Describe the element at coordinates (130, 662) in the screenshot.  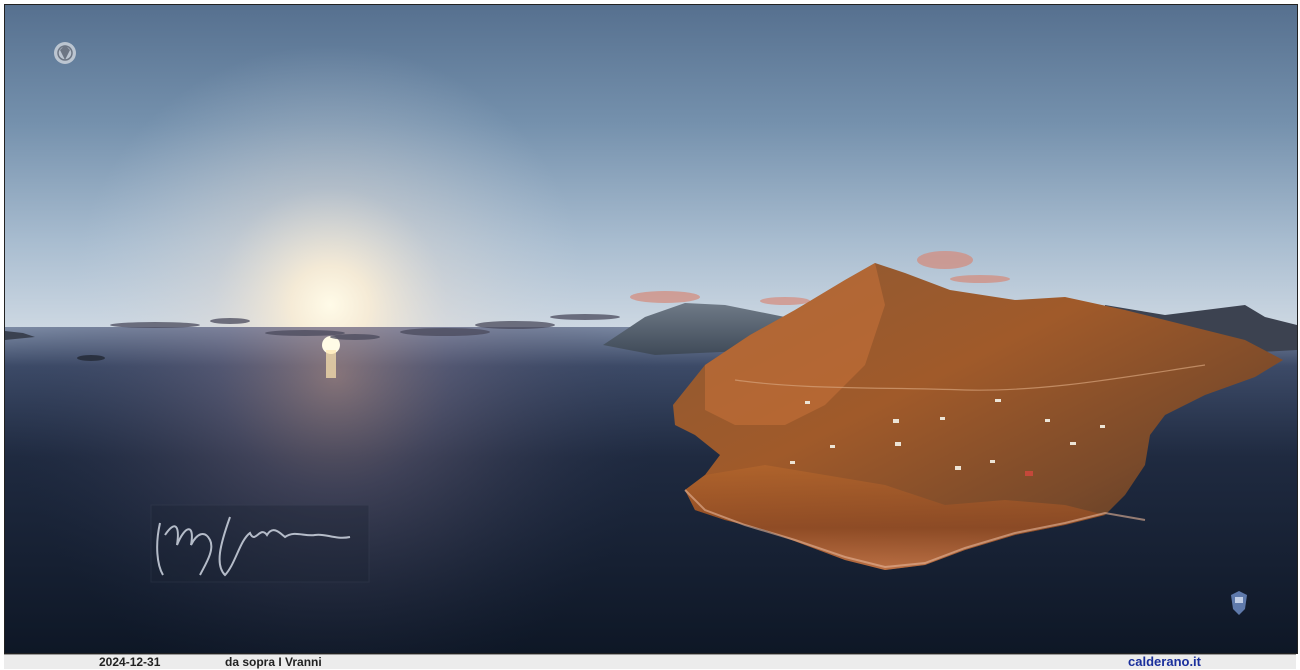
I see `photo-date: 2024-12-31` at that location.